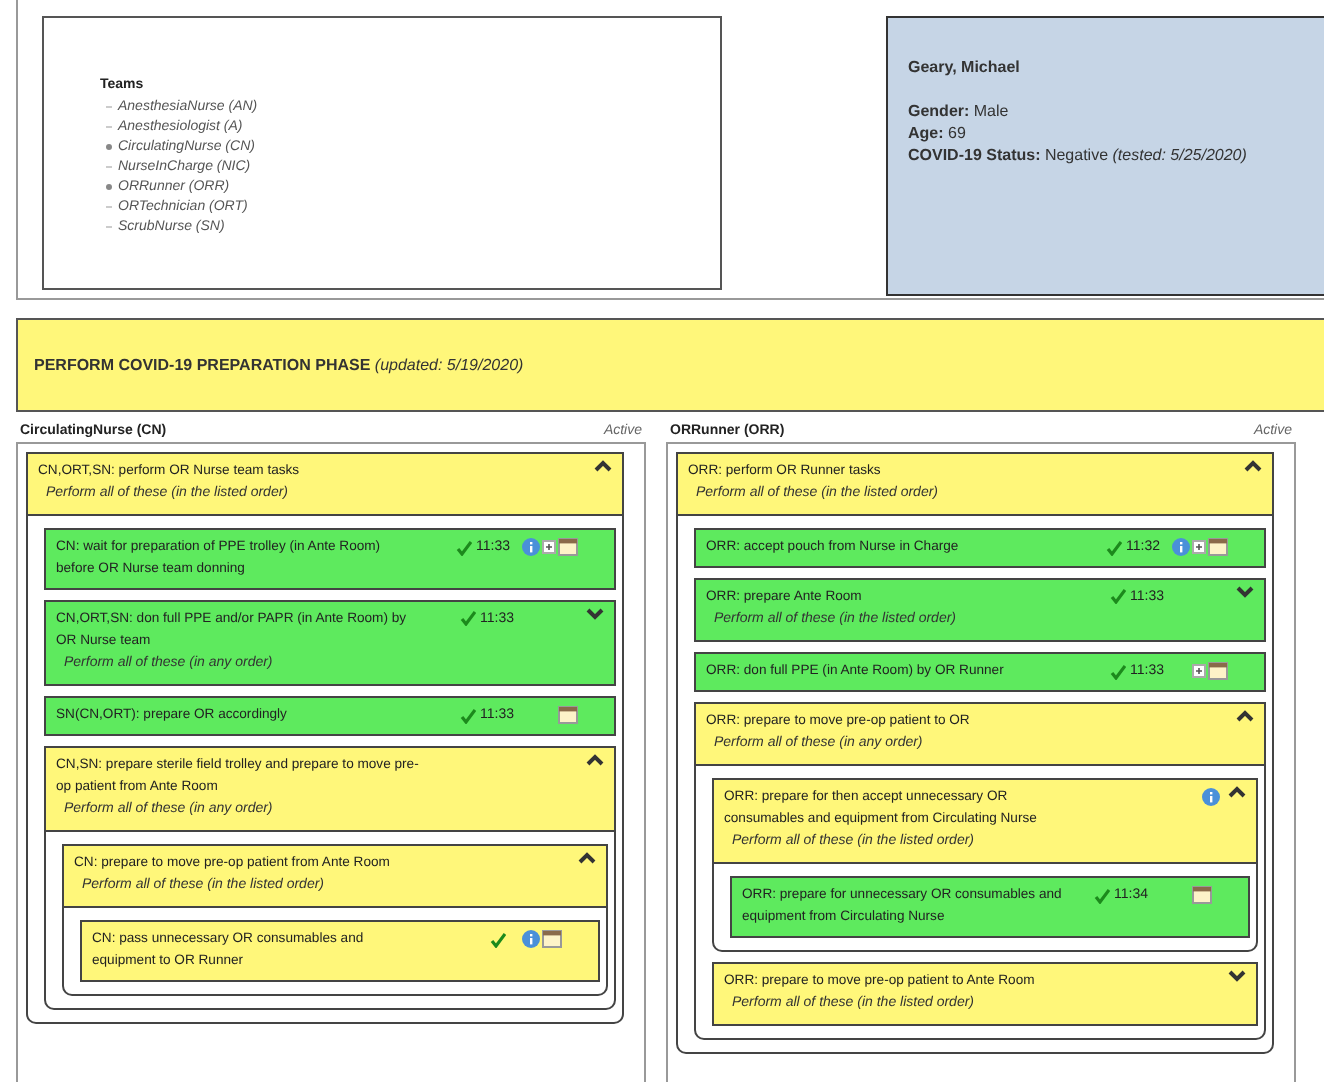  Describe the element at coordinates (965, 67) in the screenshot. I see `patient-name: Geary, Michael` at that location.